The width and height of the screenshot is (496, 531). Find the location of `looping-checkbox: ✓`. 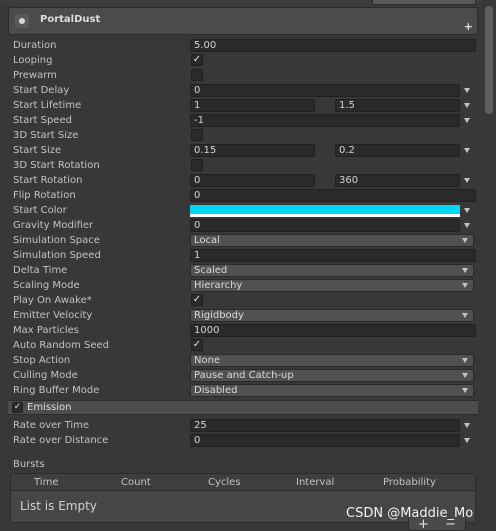

looping-checkbox: ✓ is located at coordinates (197, 60).